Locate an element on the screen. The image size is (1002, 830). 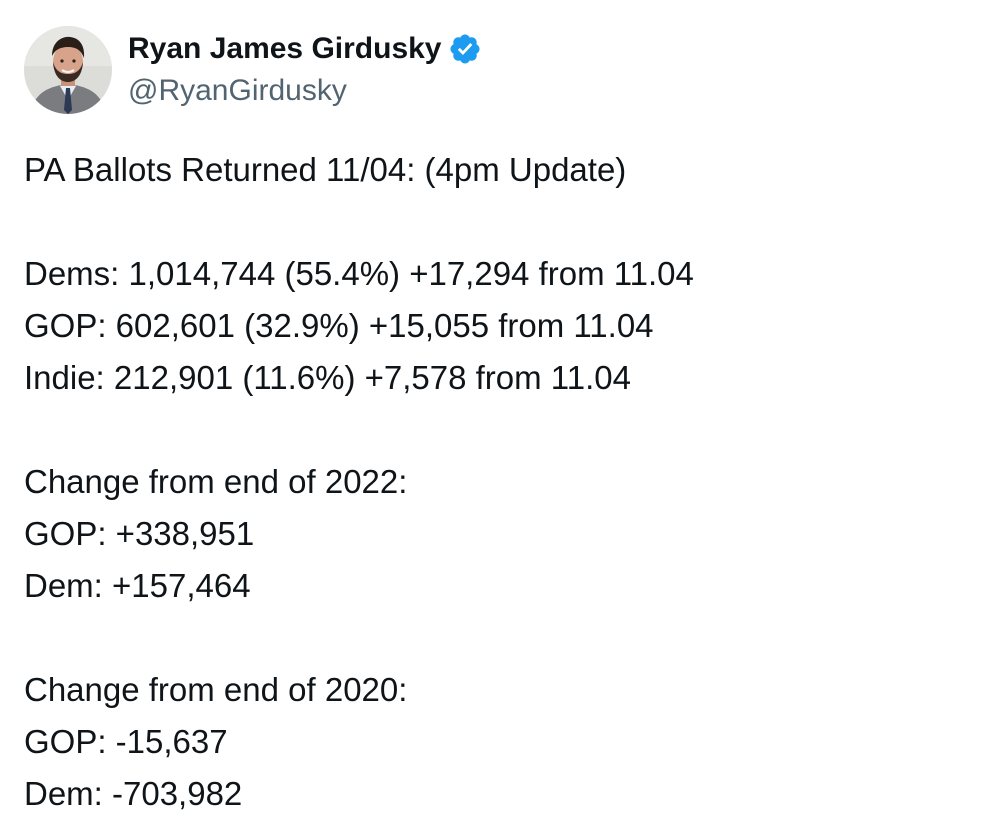
avatar is located at coordinates (68, 70).